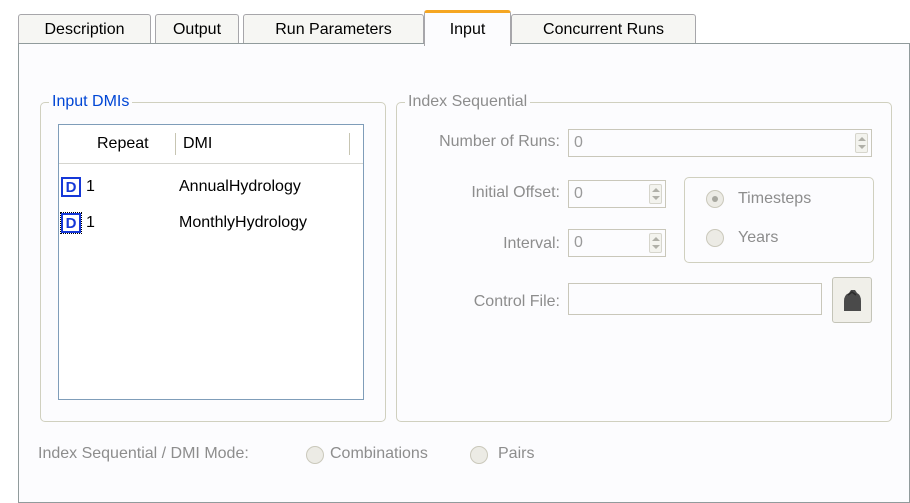 This screenshot has width=910, height=503. What do you see at coordinates (617, 194) in the screenshot?
I see `initial-offset-field: 0` at bounding box center [617, 194].